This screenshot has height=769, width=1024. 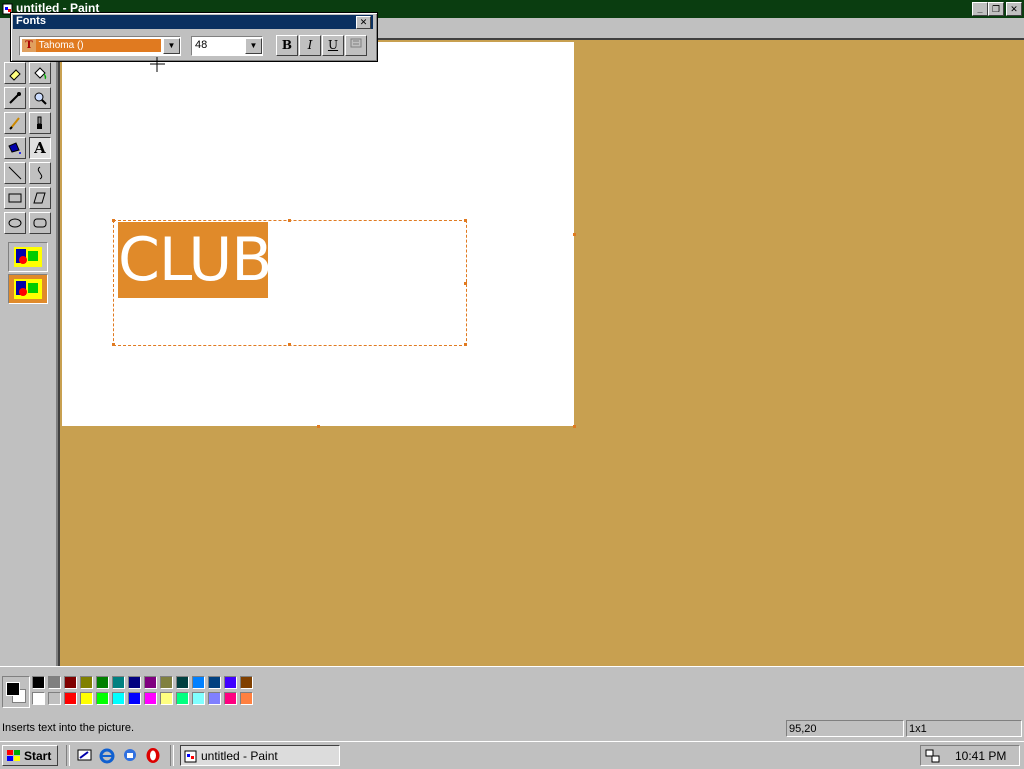 I want to click on brush-tool, so click(x=40, y=123).